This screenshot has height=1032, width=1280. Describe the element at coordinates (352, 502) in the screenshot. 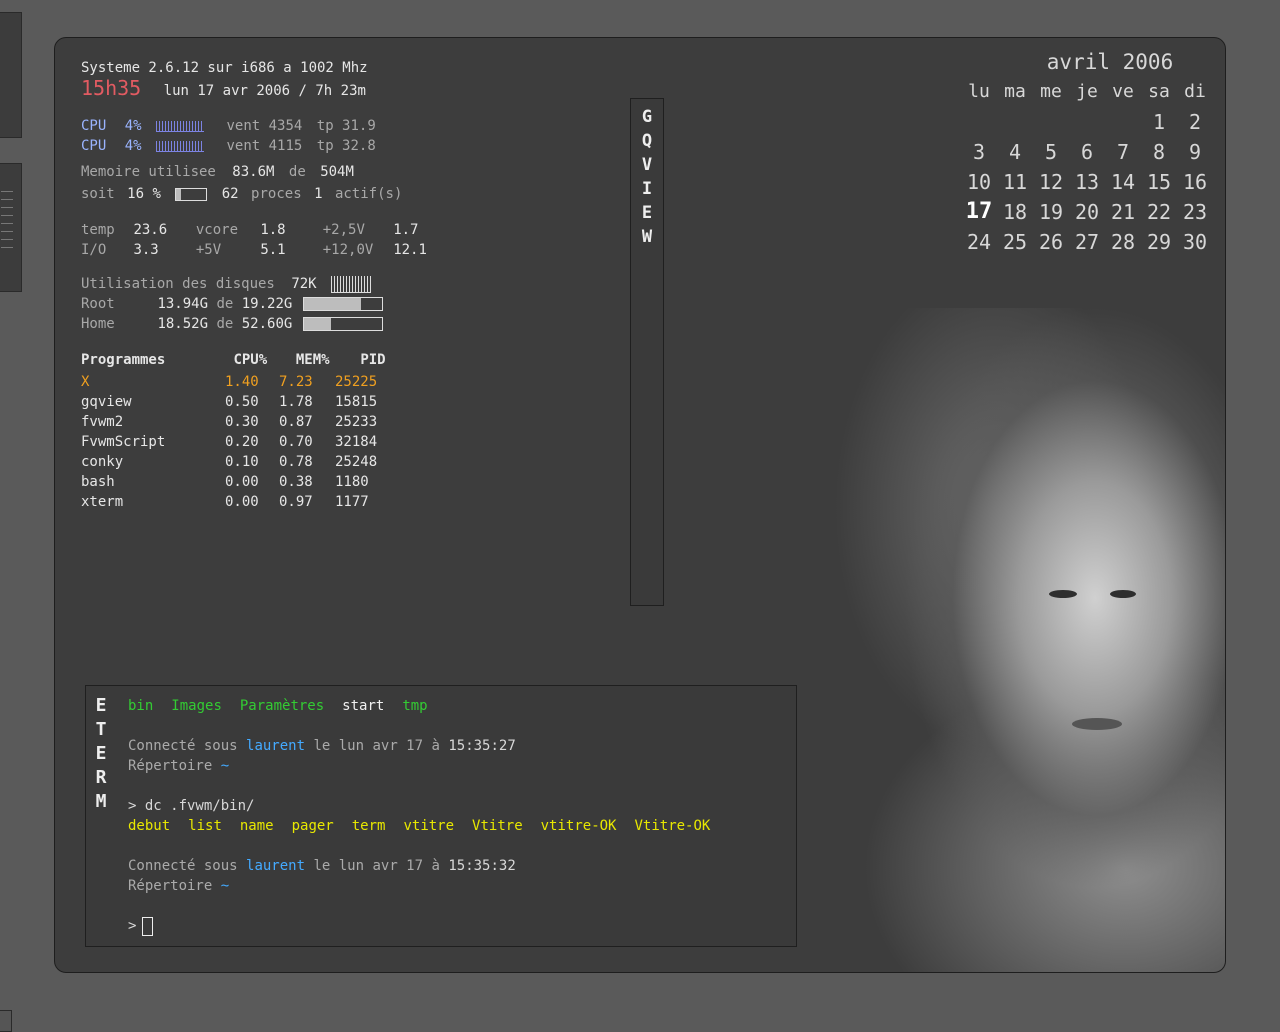

I see `process-pid: 1177` at that location.